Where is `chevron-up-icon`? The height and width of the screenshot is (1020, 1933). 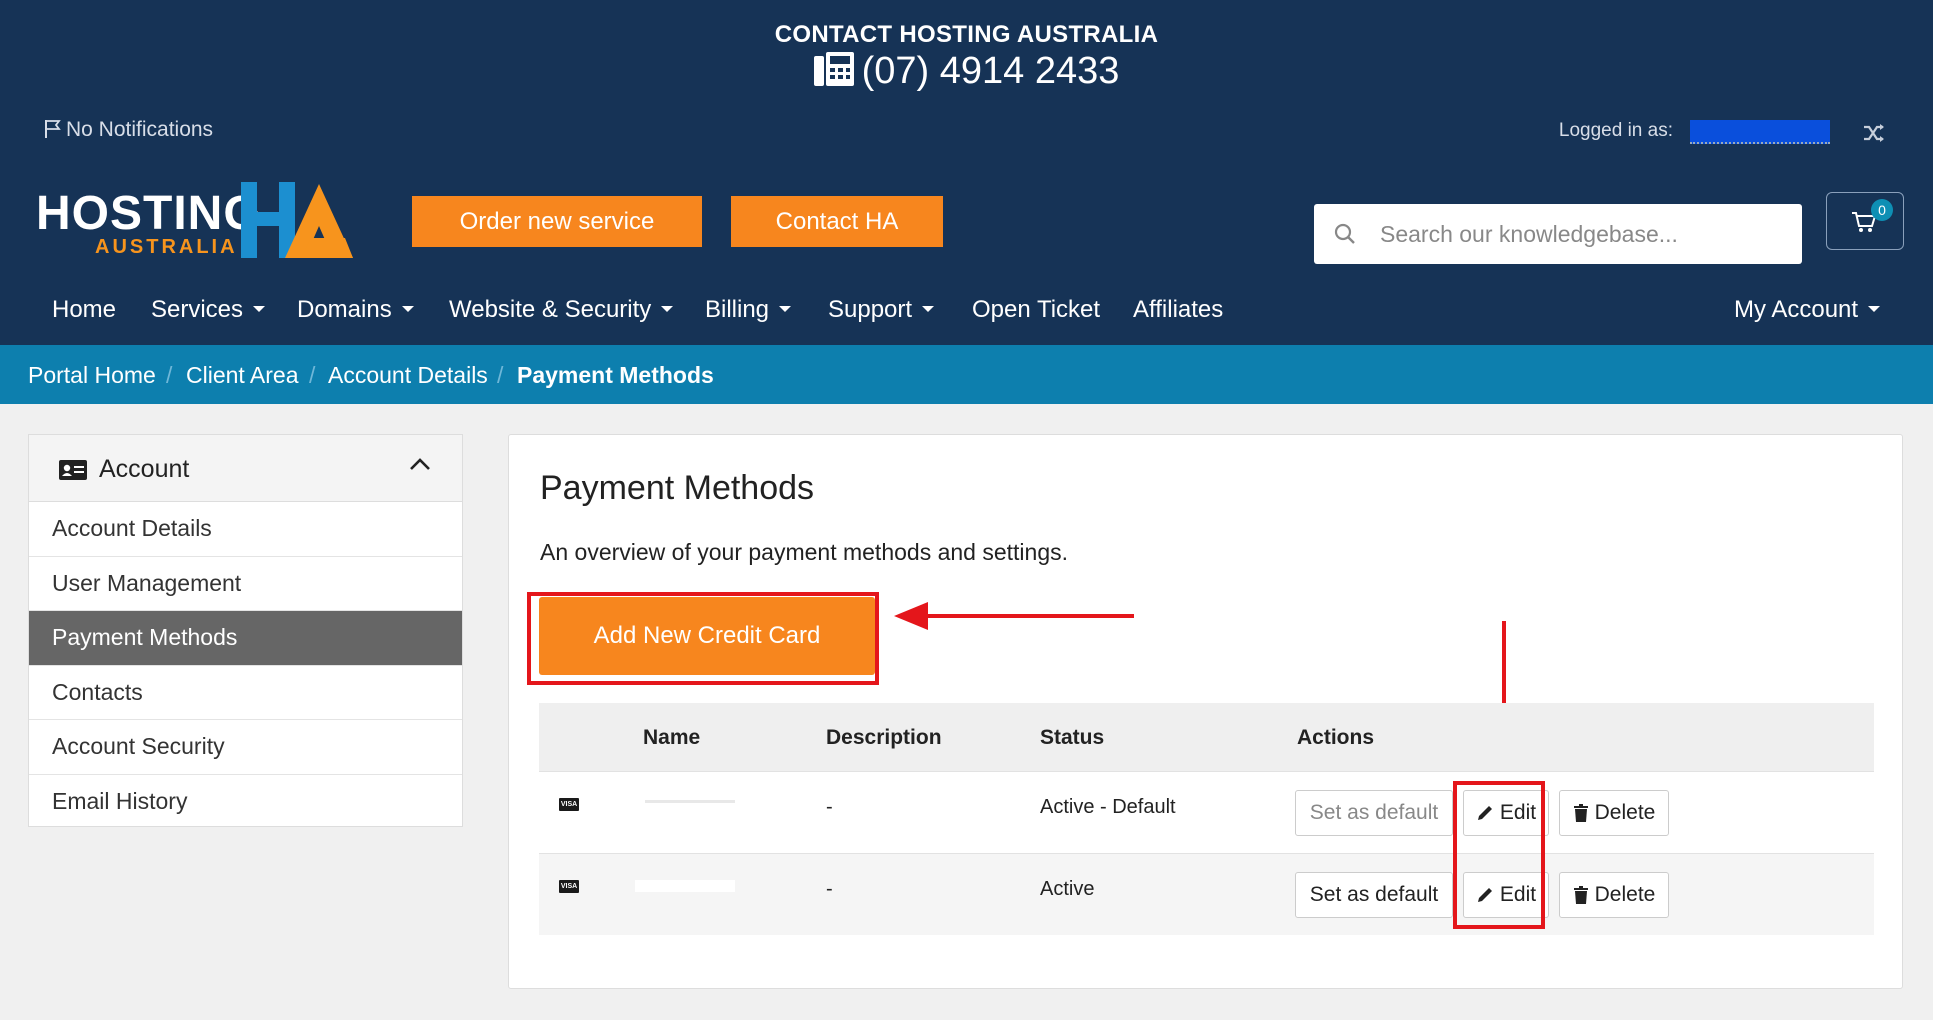
chevron-up-icon is located at coordinates (420, 464).